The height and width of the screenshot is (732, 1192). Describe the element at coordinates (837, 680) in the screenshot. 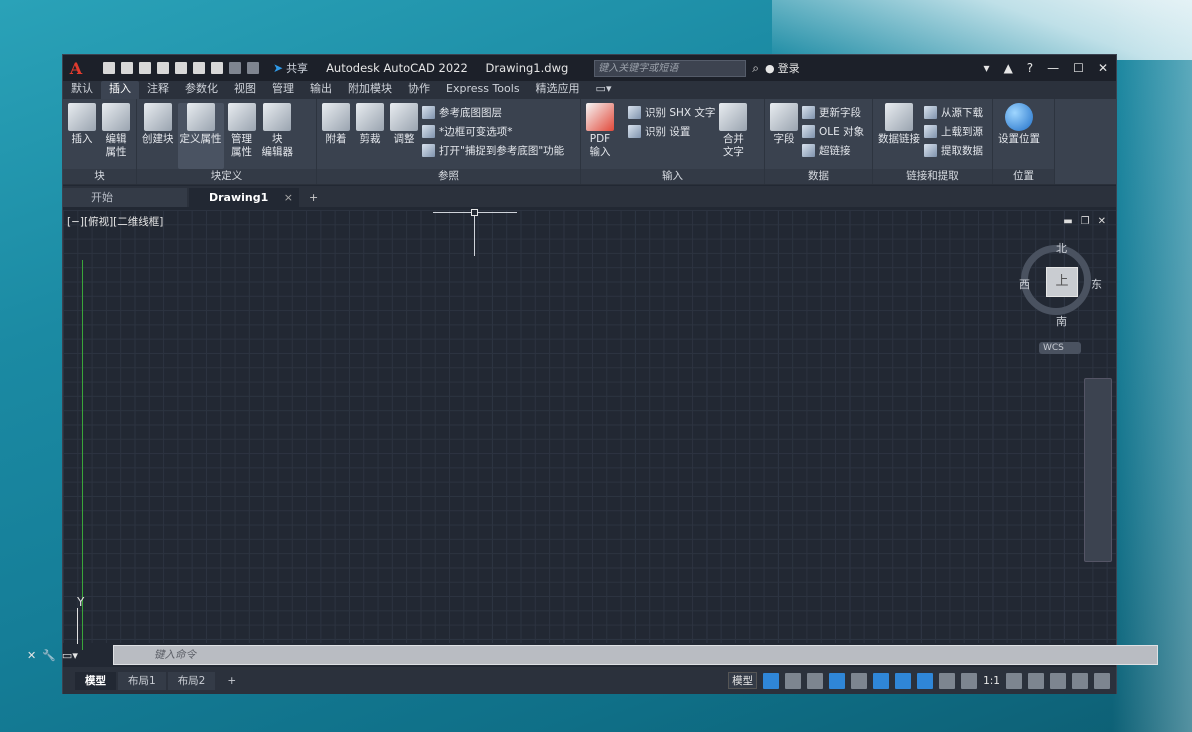

I see `polar-icon` at that location.